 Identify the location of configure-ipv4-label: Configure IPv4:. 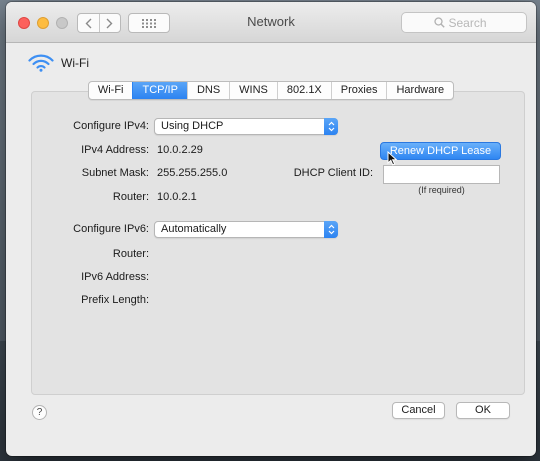
(111, 126).